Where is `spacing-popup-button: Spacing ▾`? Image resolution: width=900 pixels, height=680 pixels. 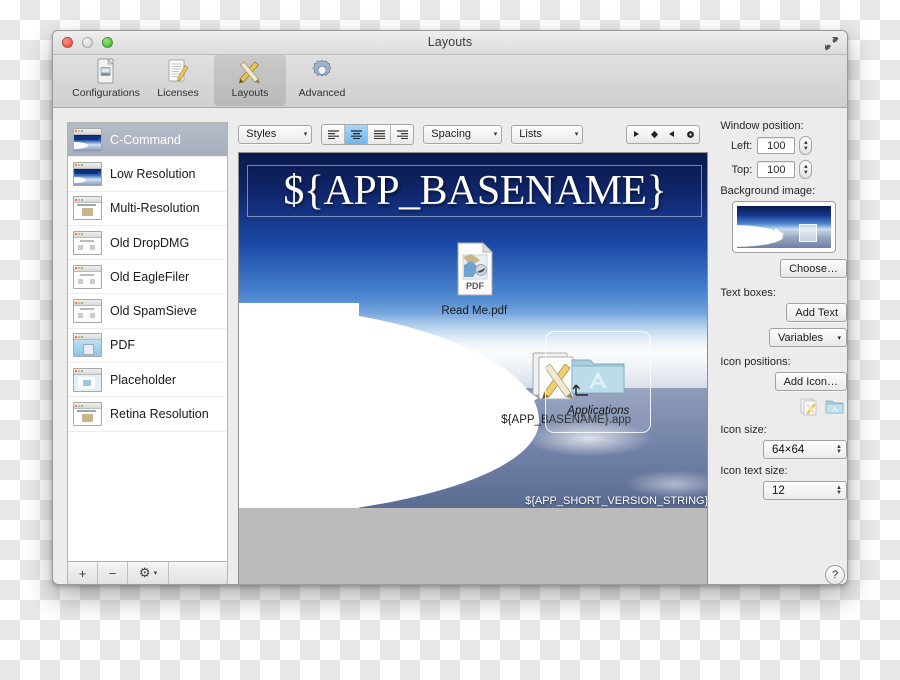 spacing-popup-button: Spacing ▾ is located at coordinates (463, 134).